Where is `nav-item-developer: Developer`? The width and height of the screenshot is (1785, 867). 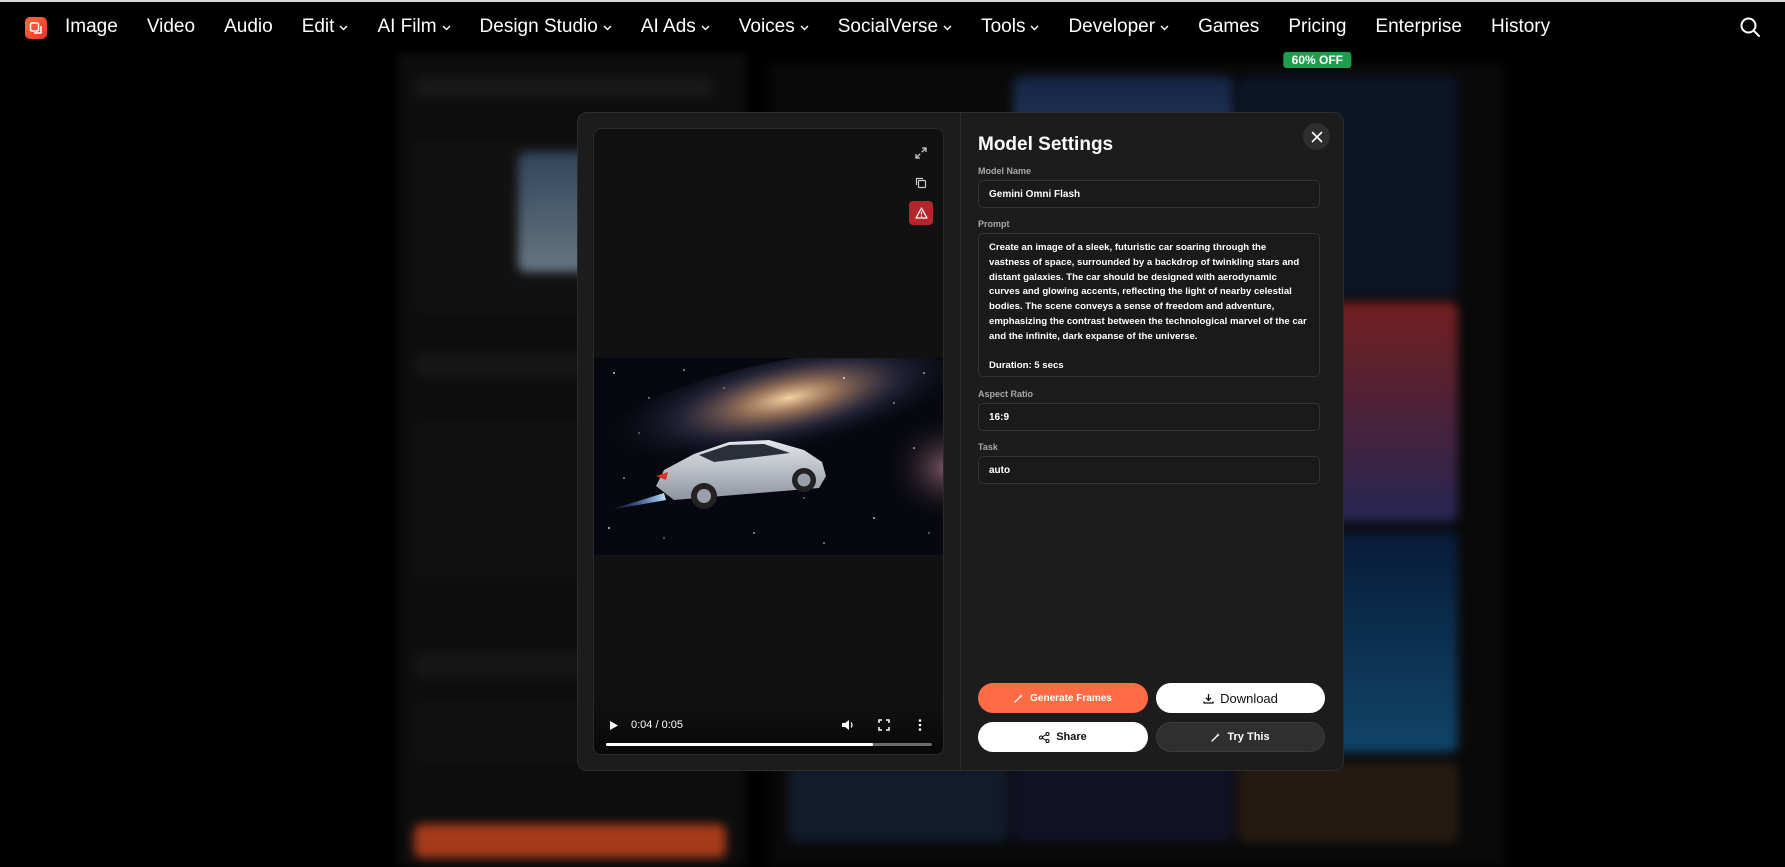 nav-item-developer: Developer is located at coordinates (1118, 27).